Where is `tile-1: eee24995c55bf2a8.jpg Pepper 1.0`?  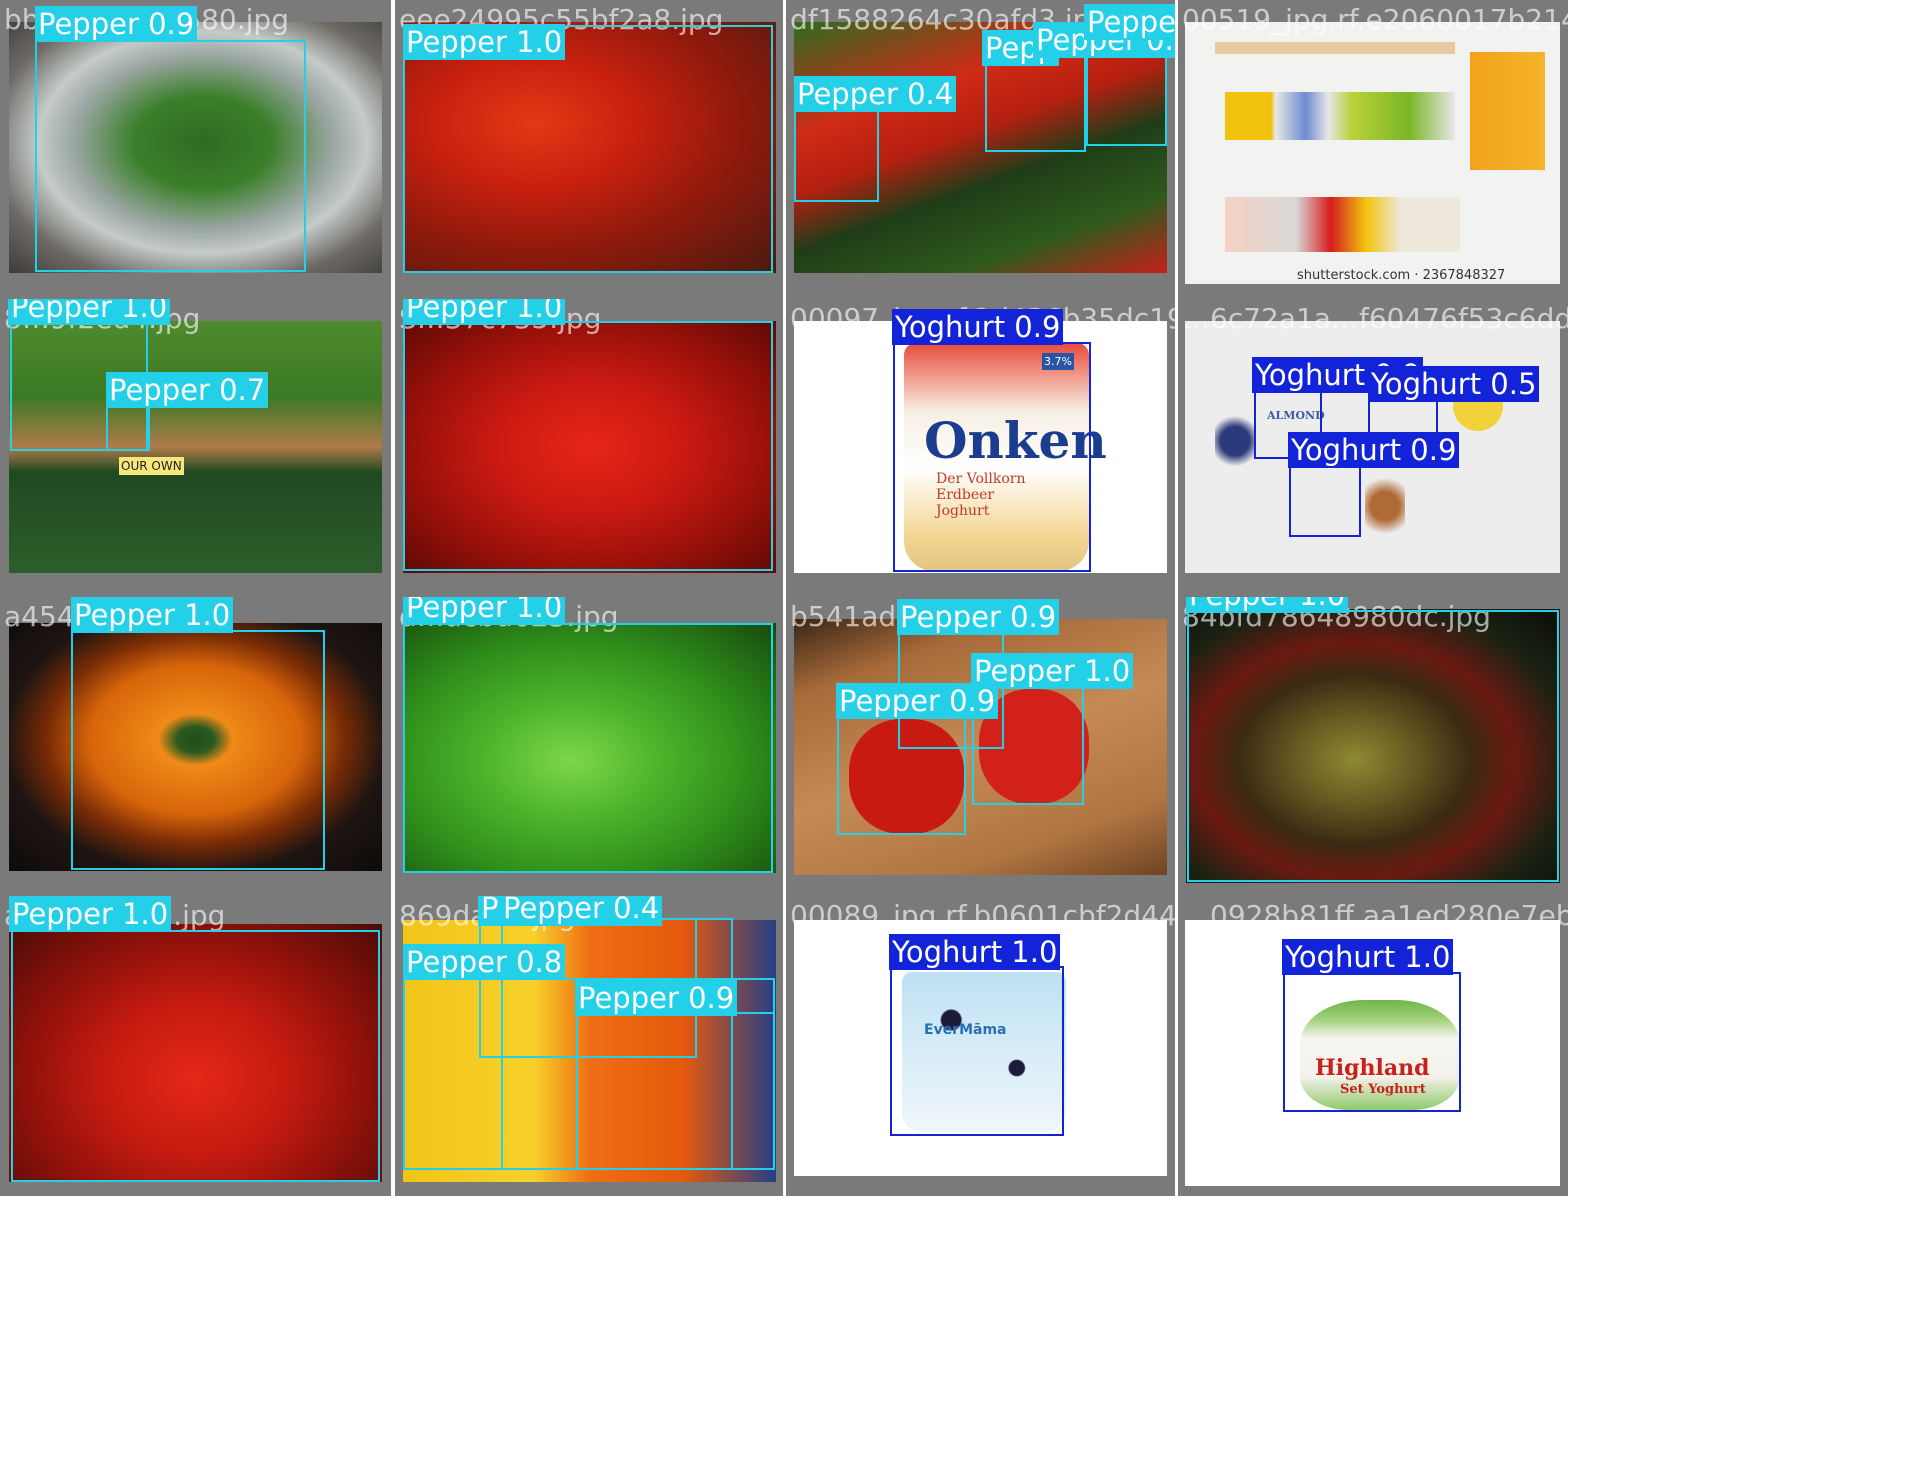 tile-1: eee24995c55bf2a8.jpg Pepper 1.0 is located at coordinates (589, 149).